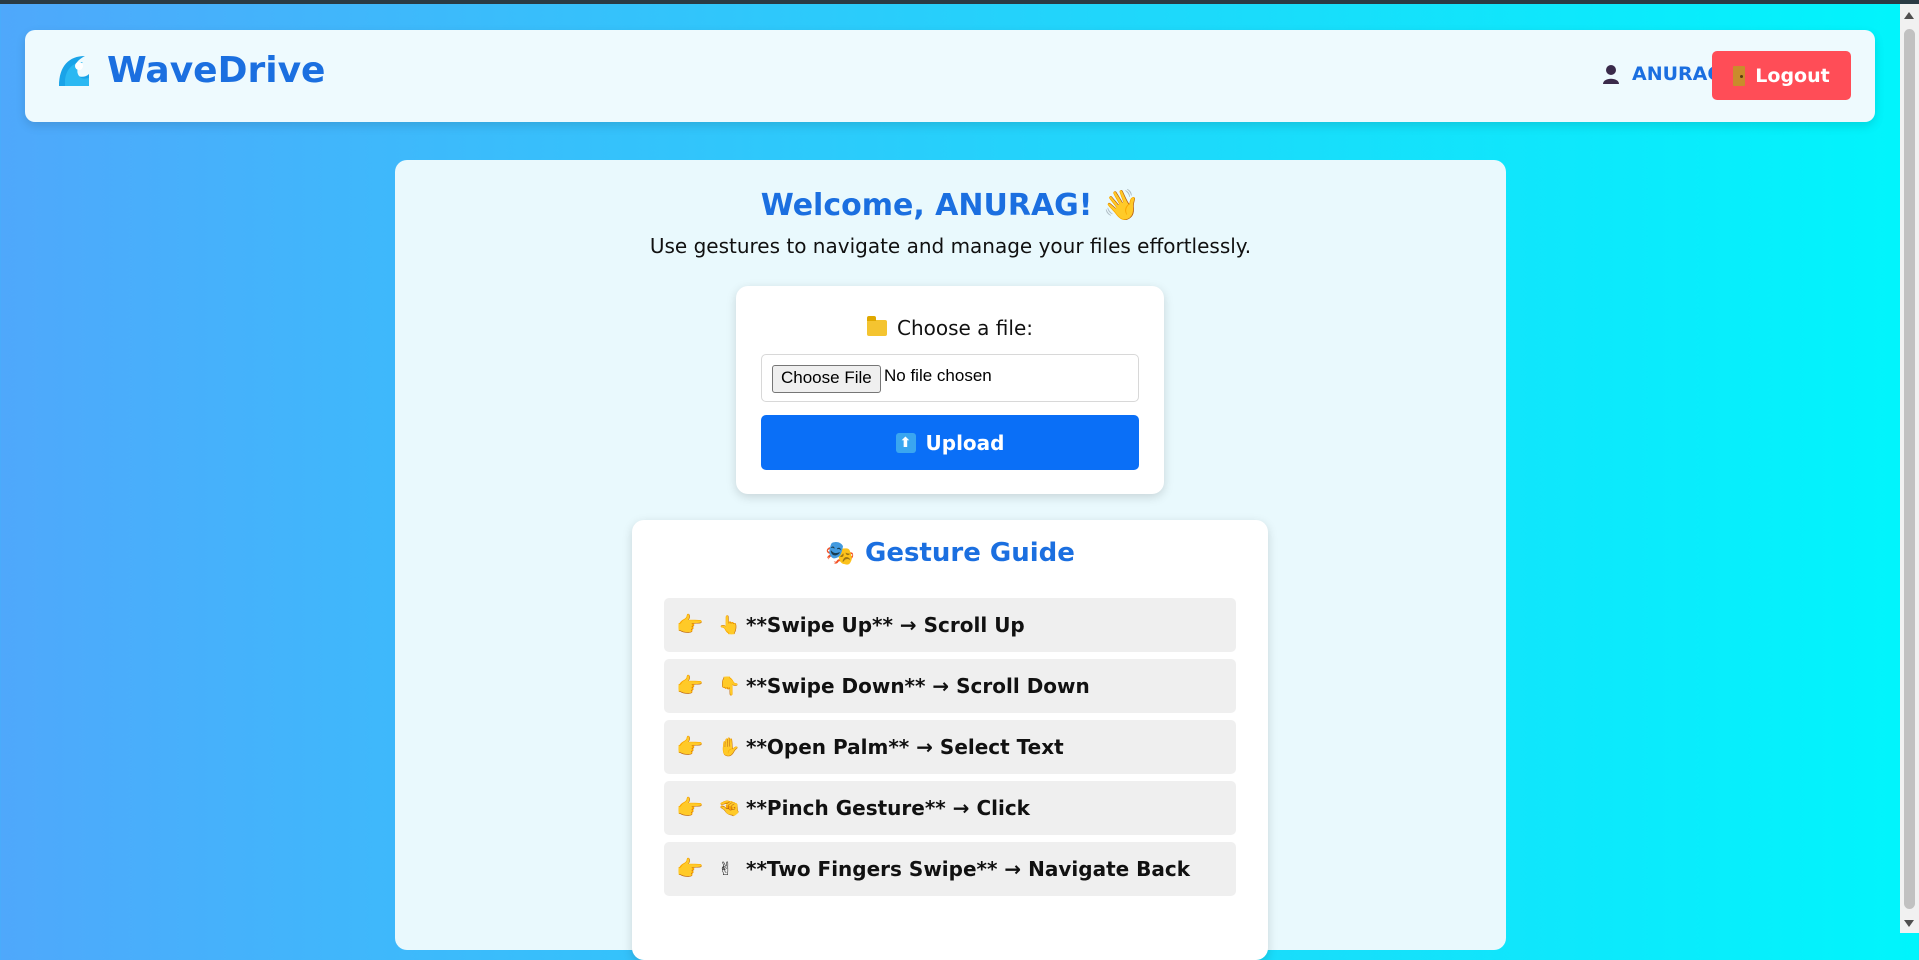 The image size is (1919, 960). What do you see at coordinates (216, 70) in the screenshot?
I see `brand-name: WaveDrive` at bounding box center [216, 70].